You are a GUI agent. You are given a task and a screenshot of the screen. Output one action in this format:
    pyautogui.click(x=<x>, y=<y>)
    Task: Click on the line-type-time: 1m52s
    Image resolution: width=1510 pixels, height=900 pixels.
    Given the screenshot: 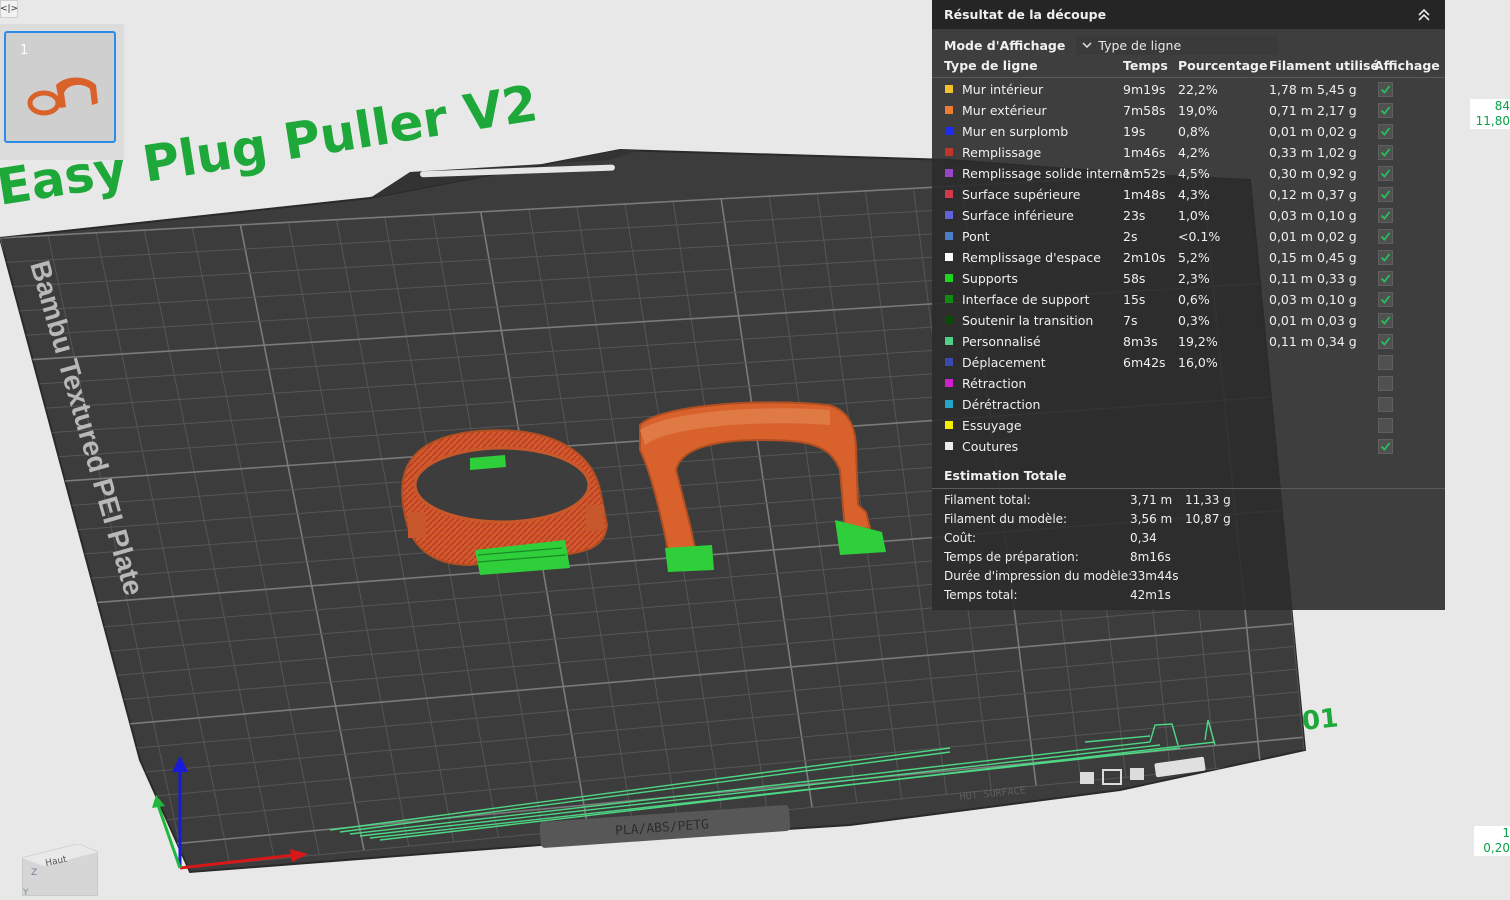 What is the action you would take?
    pyautogui.click(x=1144, y=173)
    